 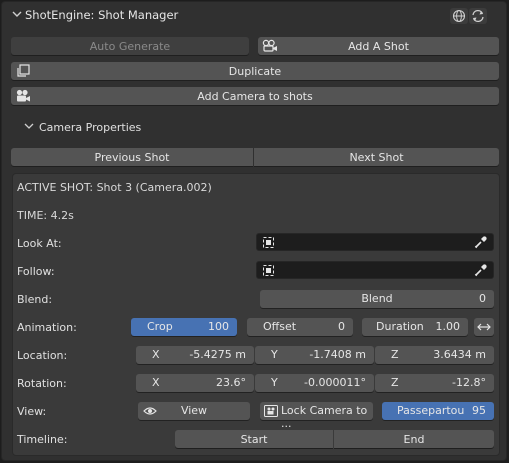 I want to click on duplicate-label: Duplicate, so click(x=255, y=71).